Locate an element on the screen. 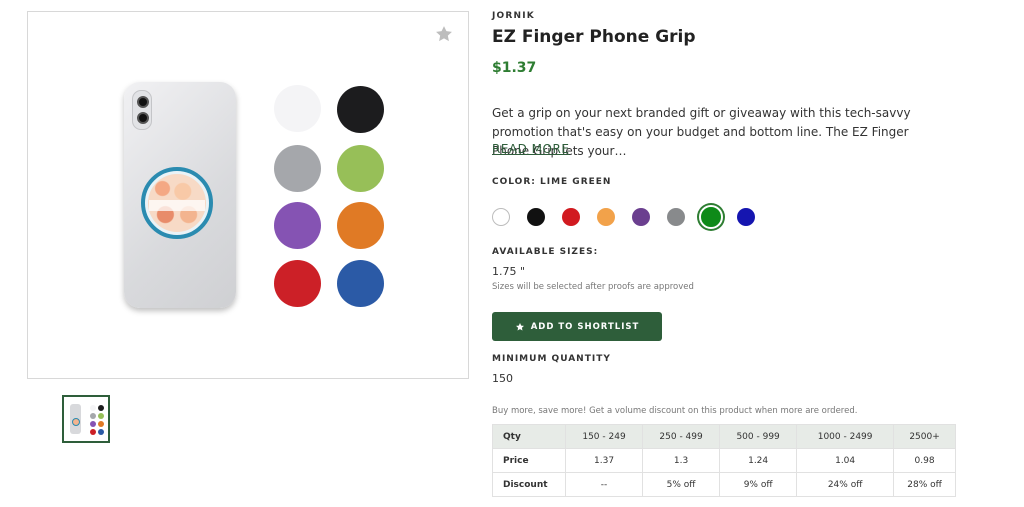 This screenshot has height=507, width=1024. table-cell: 500 - 999 is located at coordinates (758, 436).